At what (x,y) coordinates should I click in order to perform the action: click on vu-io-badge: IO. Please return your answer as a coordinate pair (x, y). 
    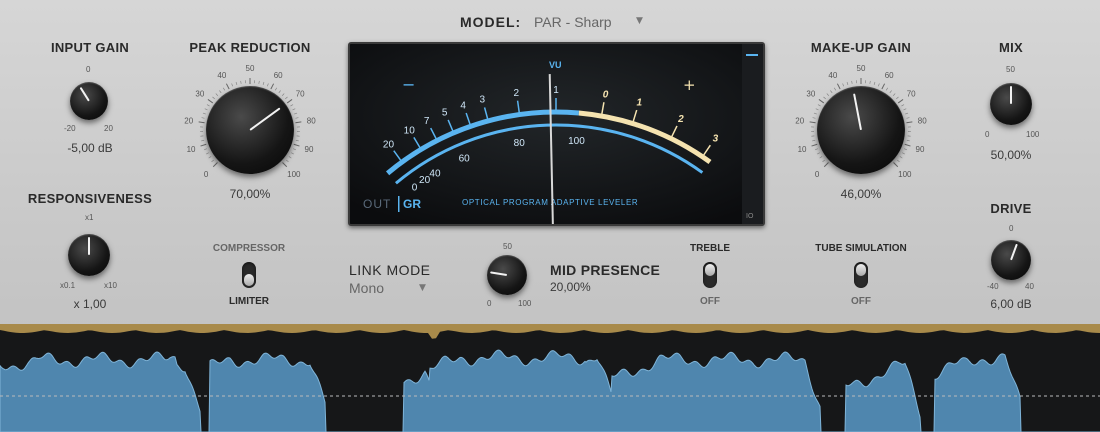
    Looking at the image, I should click on (750, 216).